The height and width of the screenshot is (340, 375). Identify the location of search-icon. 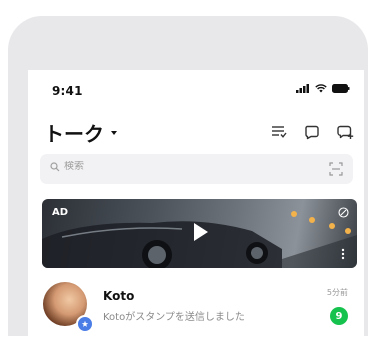
(55, 167).